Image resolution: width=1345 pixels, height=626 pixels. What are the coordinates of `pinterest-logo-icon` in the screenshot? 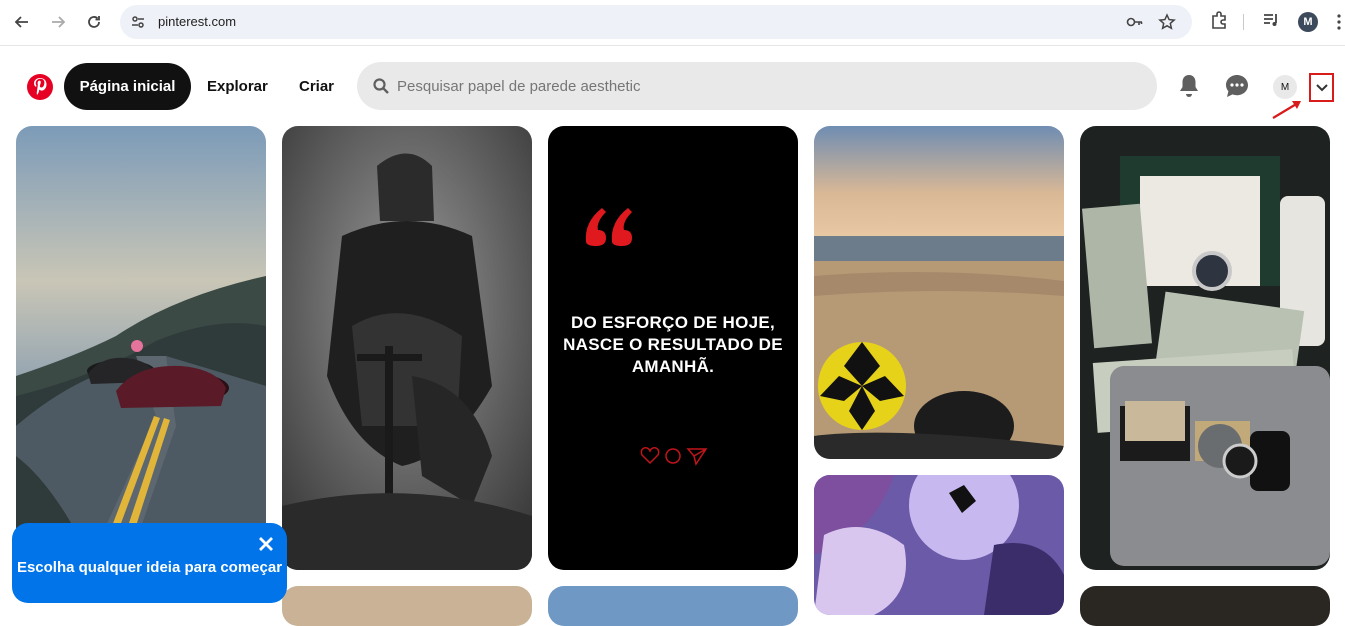 It's located at (40, 87).